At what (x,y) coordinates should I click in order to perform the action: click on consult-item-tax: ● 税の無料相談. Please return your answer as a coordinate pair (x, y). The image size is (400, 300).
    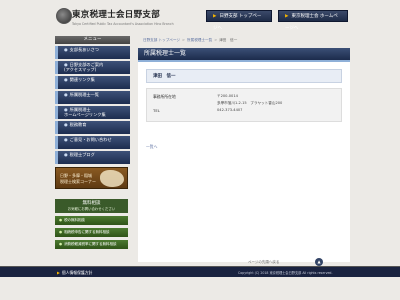
    Looking at the image, I should click on (91, 220).